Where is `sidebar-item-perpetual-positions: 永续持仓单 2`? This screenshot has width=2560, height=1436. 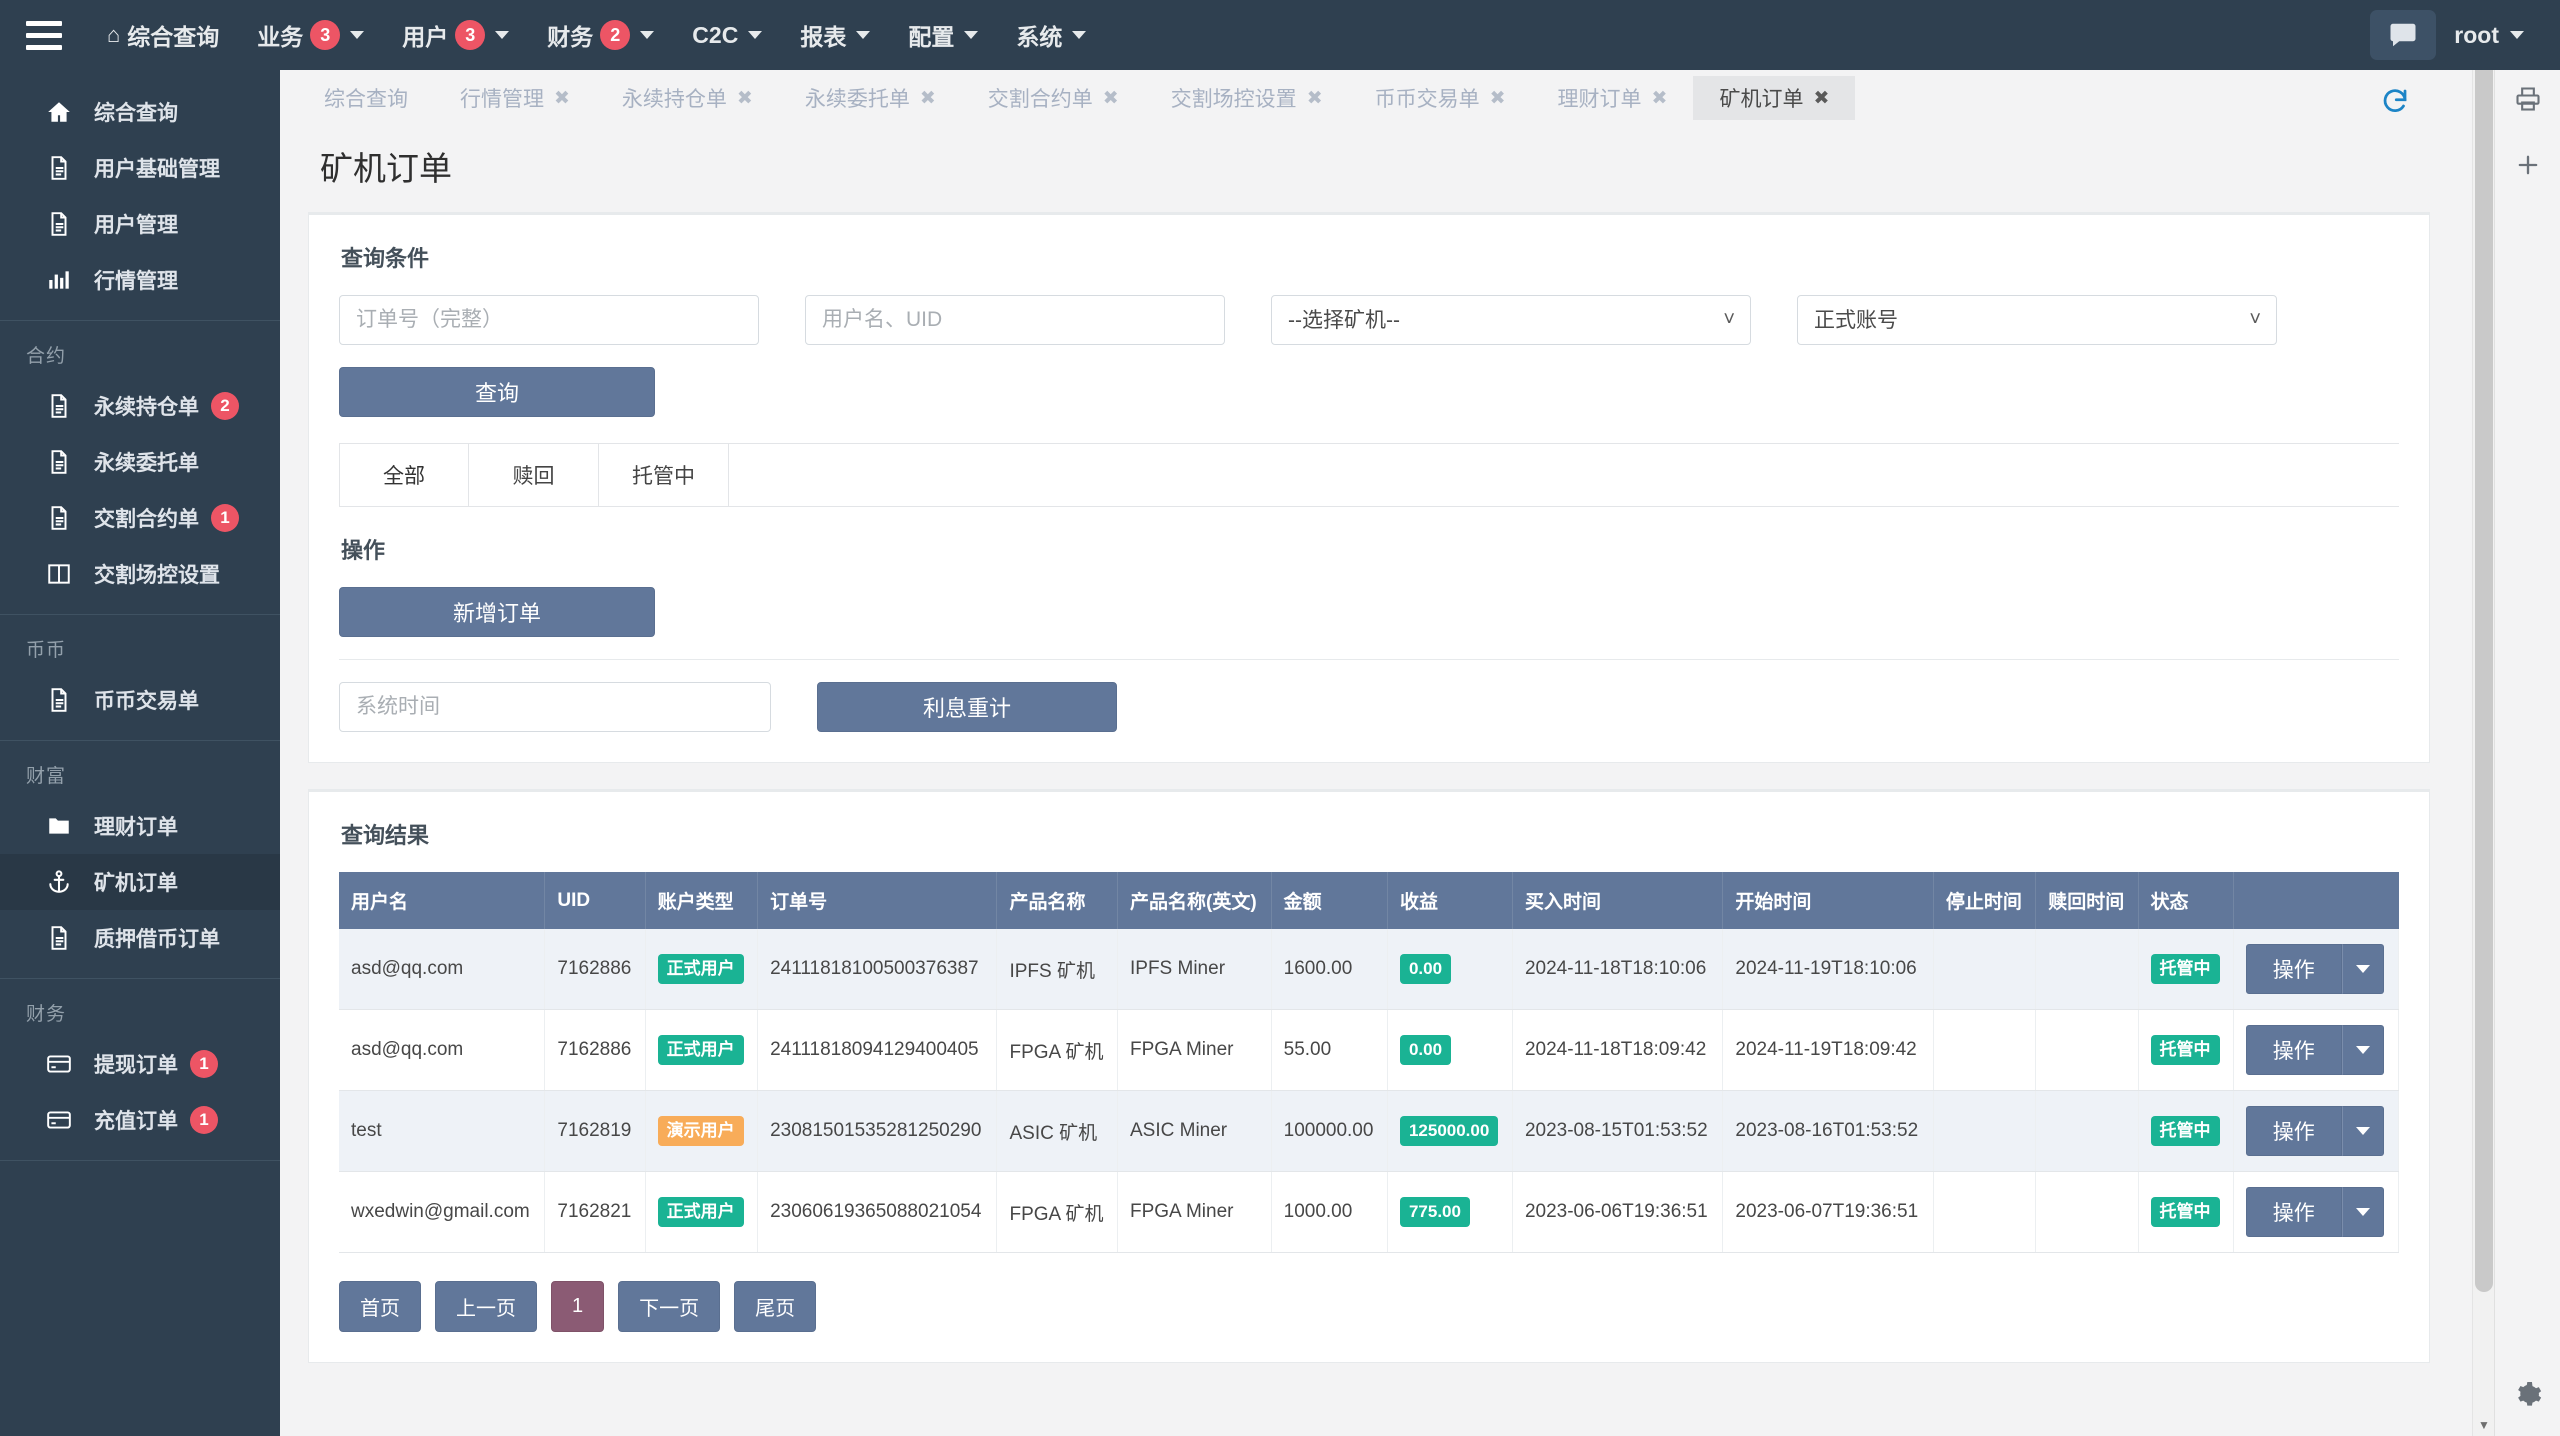 sidebar-item-perpetual-positions: 永续持仓单 2 is located at coordinates (140, 406).